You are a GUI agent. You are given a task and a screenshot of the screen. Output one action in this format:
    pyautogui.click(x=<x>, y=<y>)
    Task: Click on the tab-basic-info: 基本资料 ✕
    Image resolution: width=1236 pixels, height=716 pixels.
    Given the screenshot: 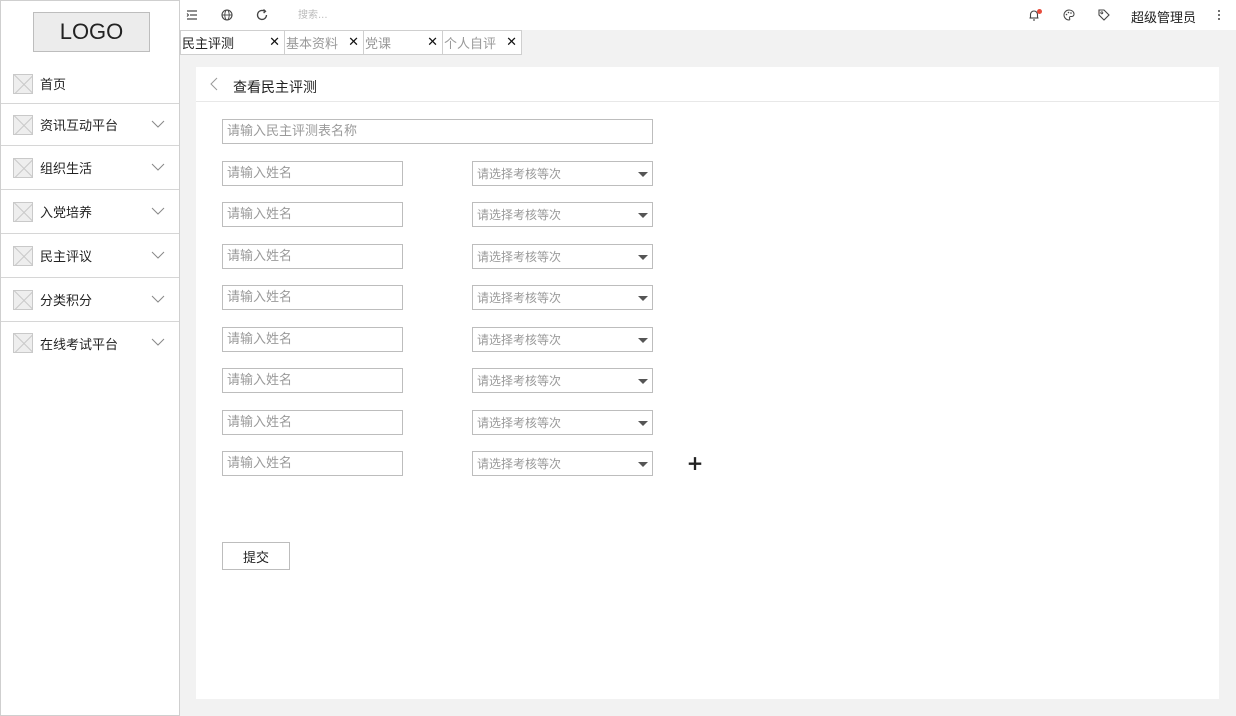 What is the action you would take?
    pyautogui.click(x=324, y=42)
    